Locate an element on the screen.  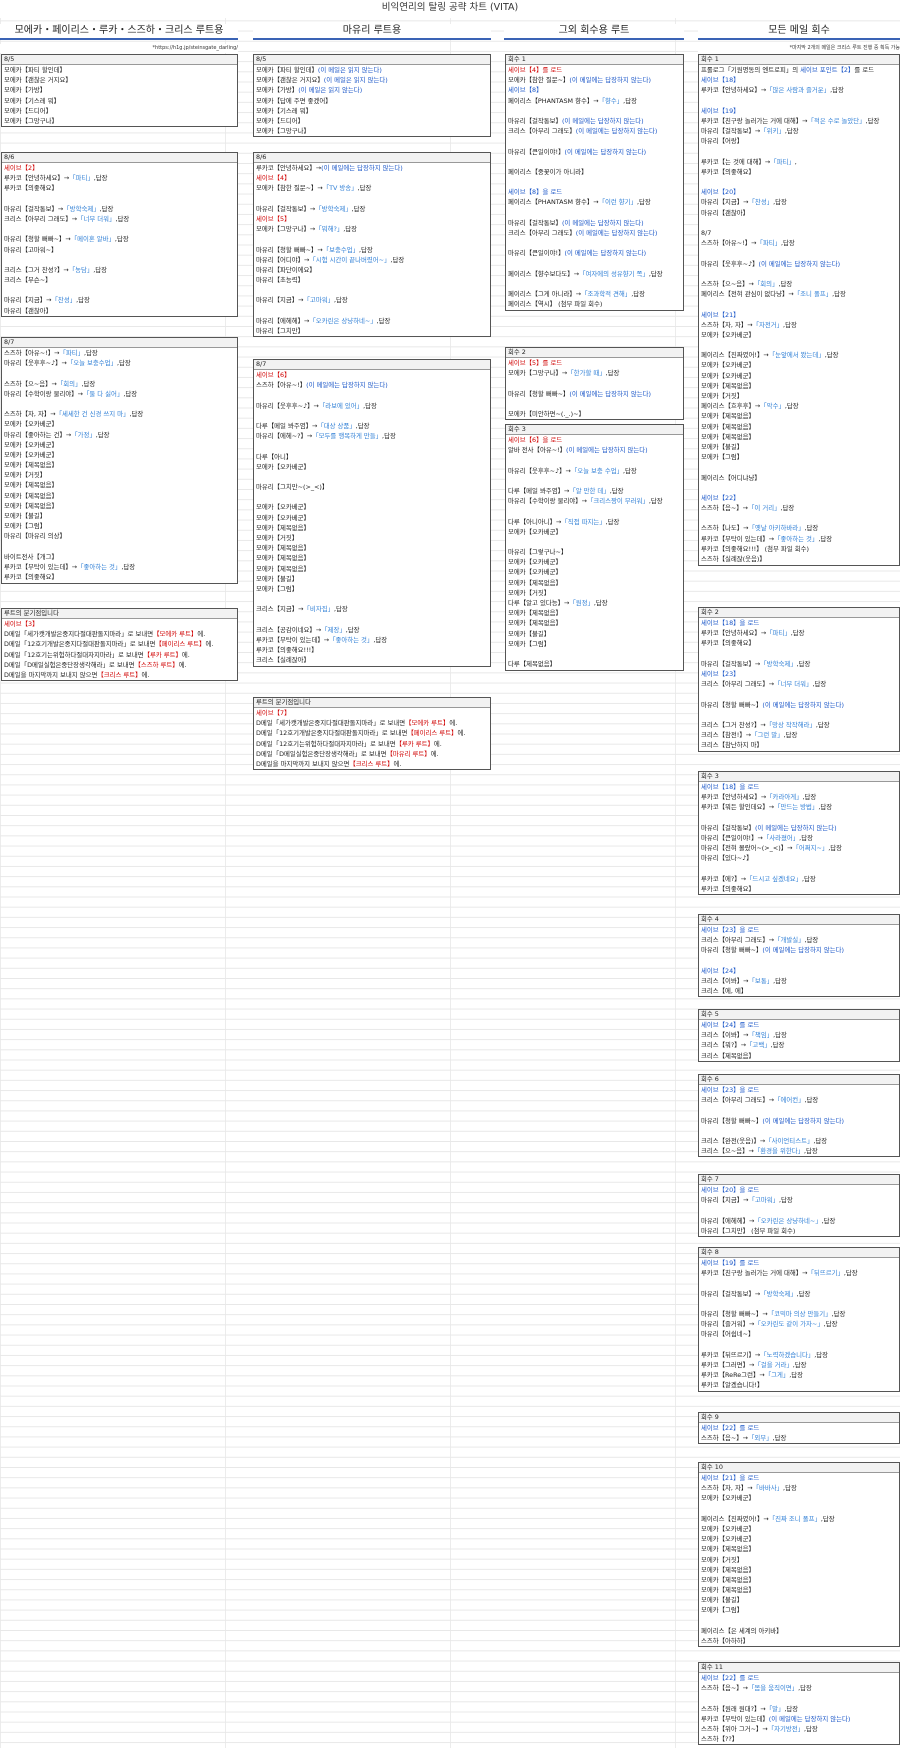
choice-text: 「제장」 is located at coordinates (333, 629).